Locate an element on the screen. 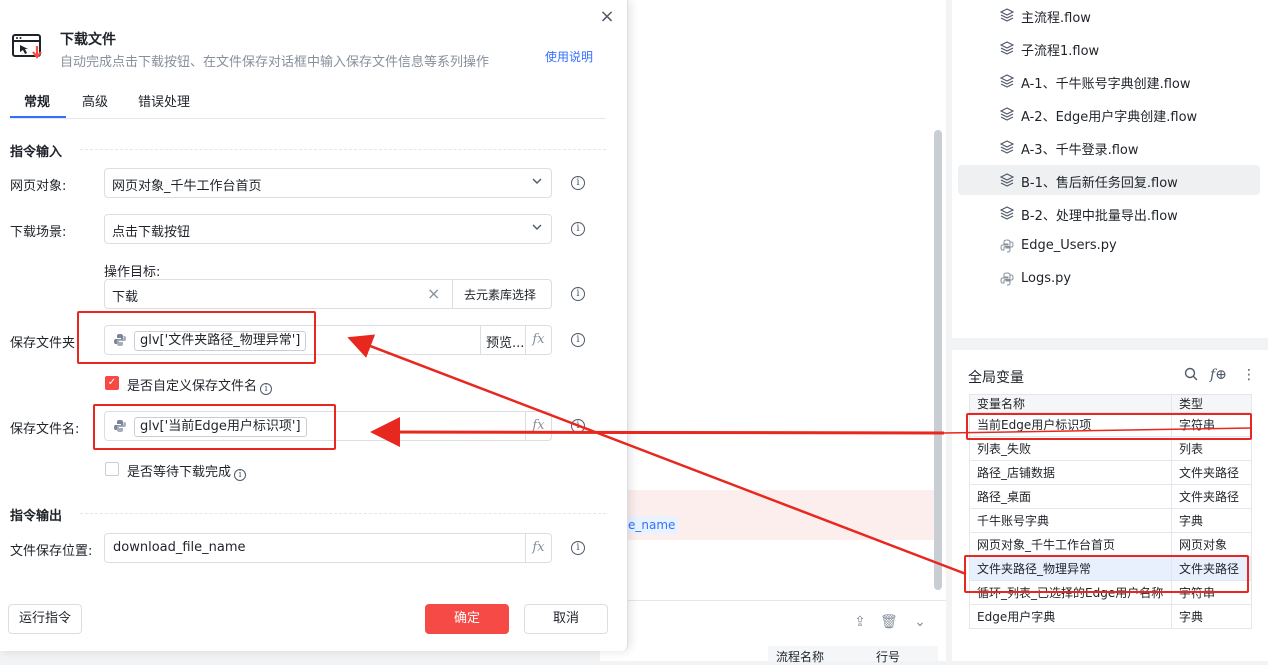 The width and height of the screenshot is (1268, 665). variables-title: 全局变量 is located at coordinates (996, 378).